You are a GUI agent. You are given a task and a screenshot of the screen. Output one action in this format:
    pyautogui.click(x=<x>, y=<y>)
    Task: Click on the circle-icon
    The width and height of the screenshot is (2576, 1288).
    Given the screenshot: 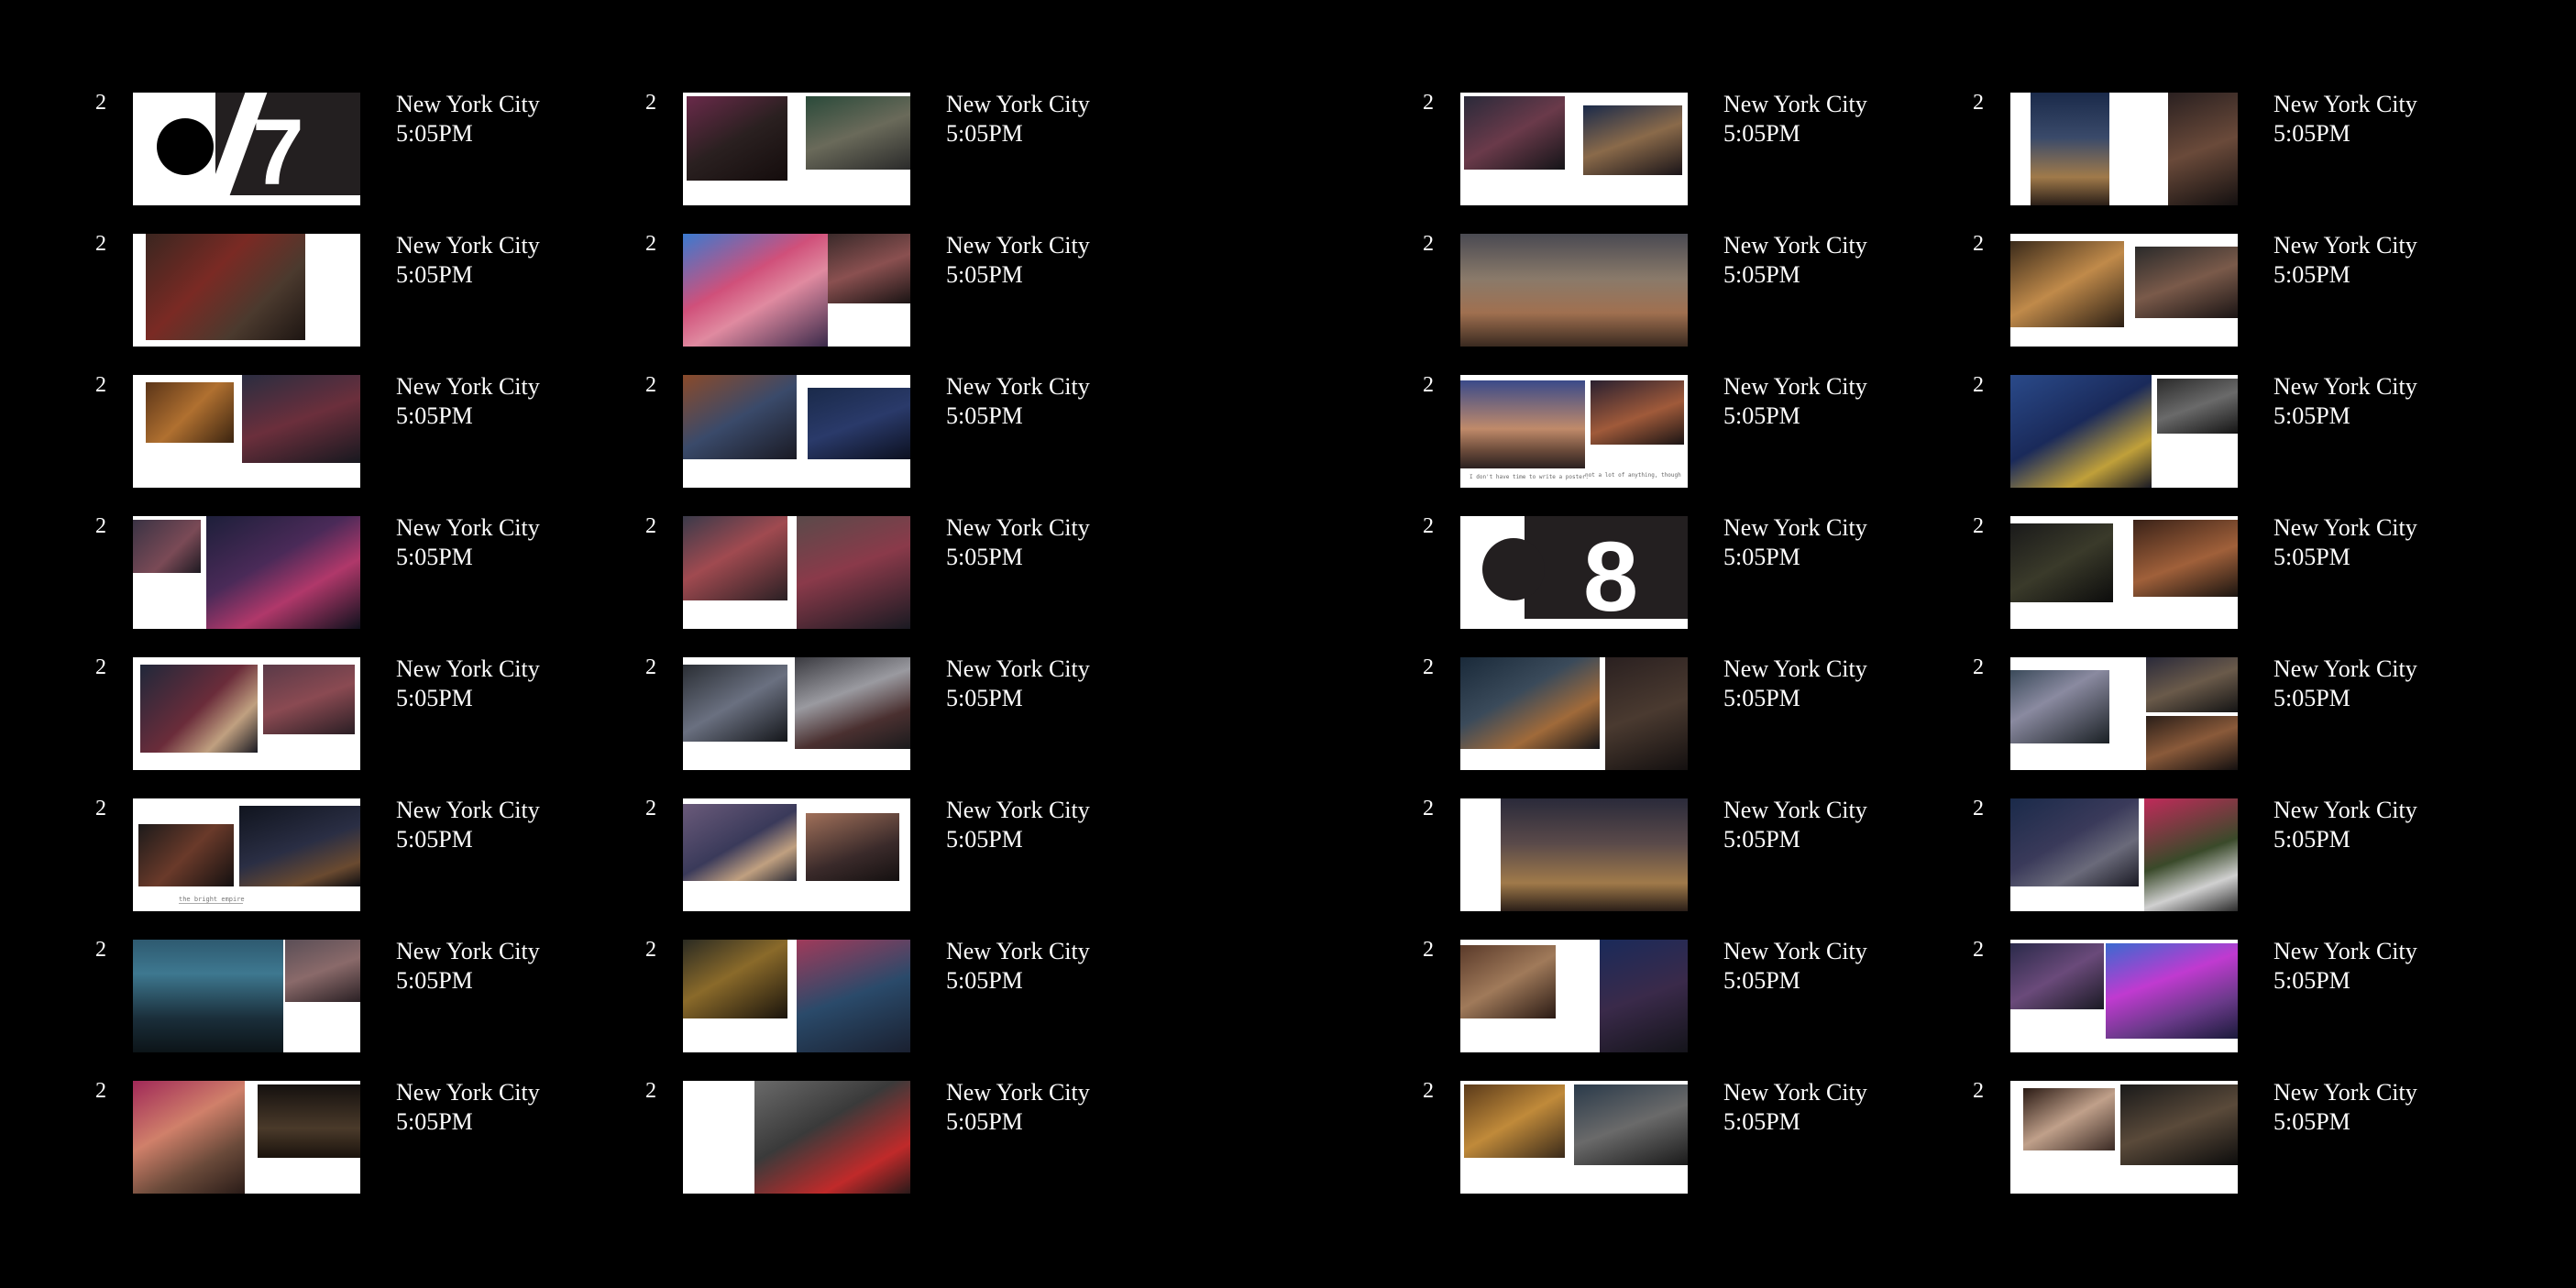 What is the action you would take?
    pyautogui.click(x=1514, y=569)
    